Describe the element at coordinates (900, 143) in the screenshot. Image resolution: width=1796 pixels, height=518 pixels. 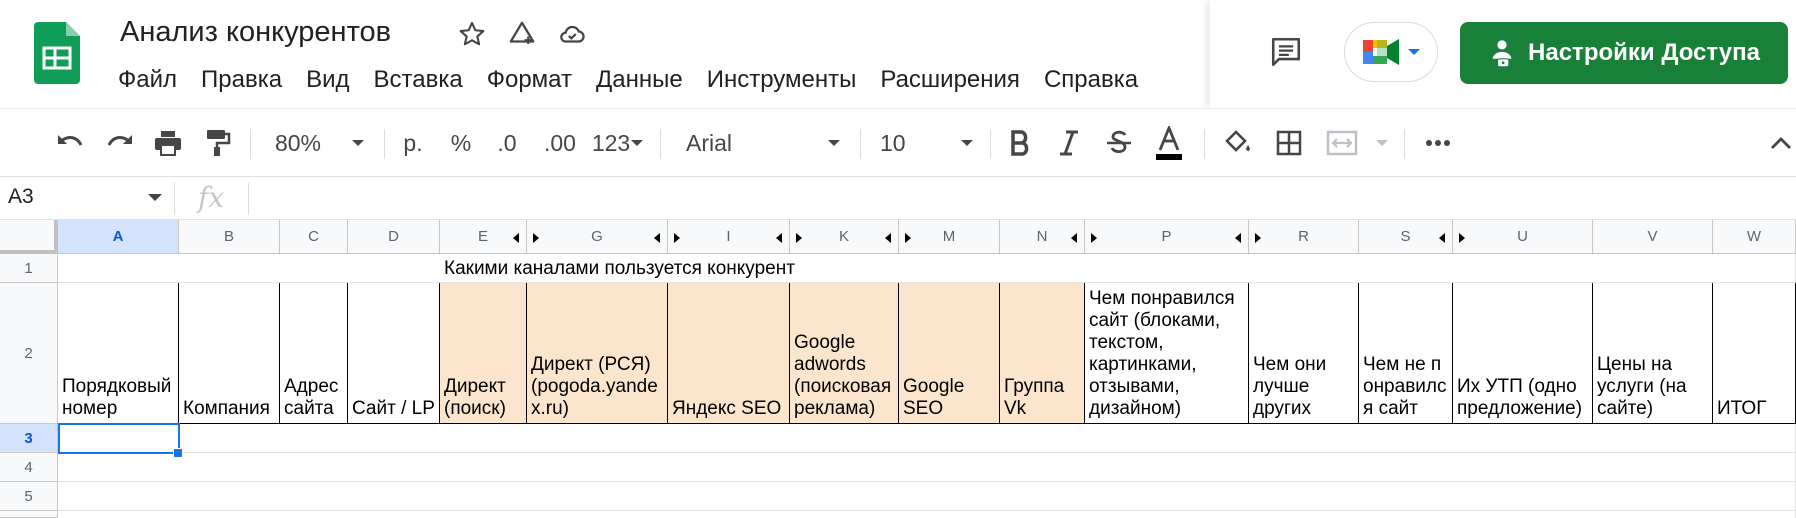
I see `font-size-select: 10` at that location.